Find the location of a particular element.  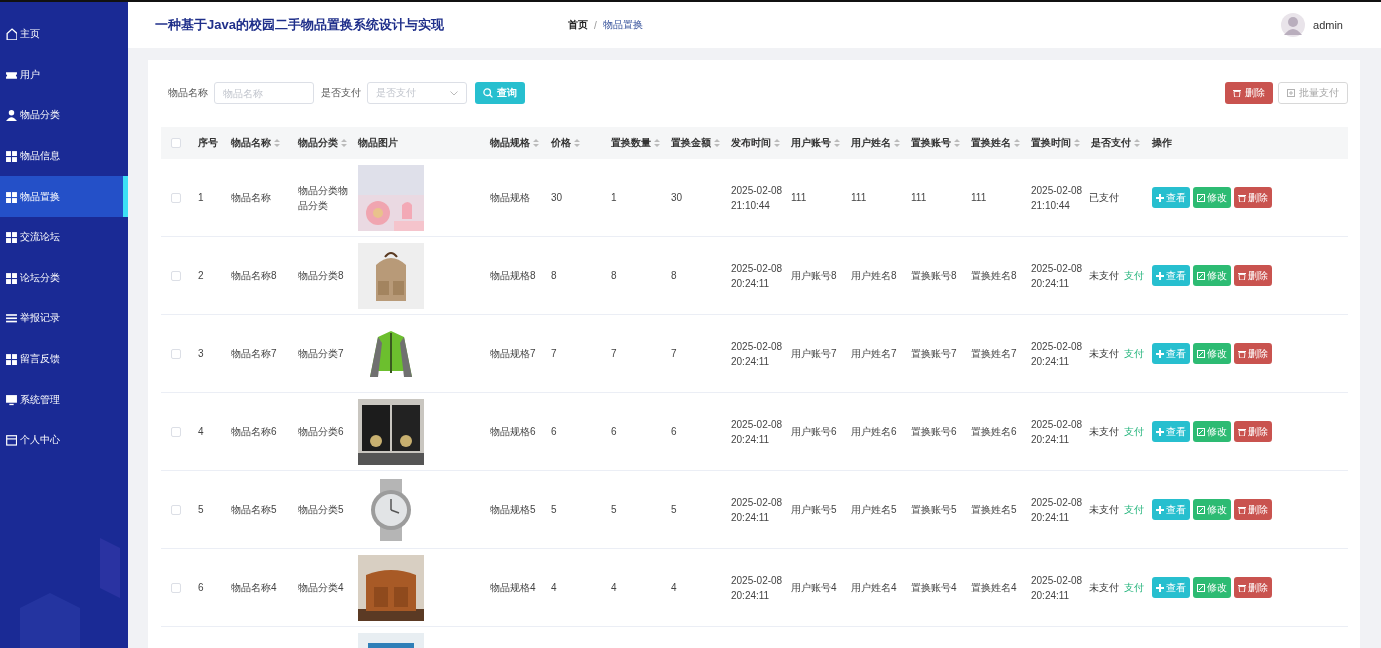

column-header: 物品分类 is located at coordinates (318, 143).